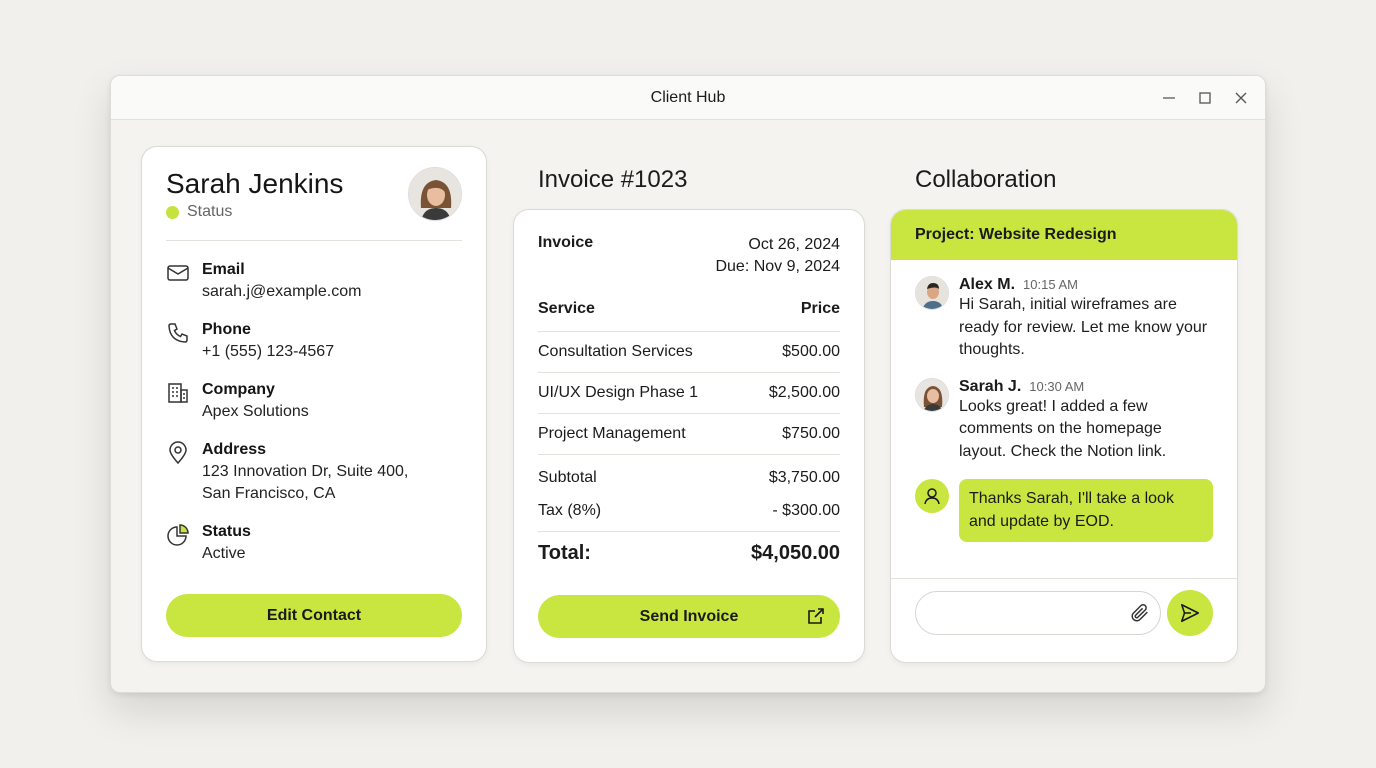 The height and width of the screenshot is (768, 1376). I want to click on mail-icon, so click(178, 273).